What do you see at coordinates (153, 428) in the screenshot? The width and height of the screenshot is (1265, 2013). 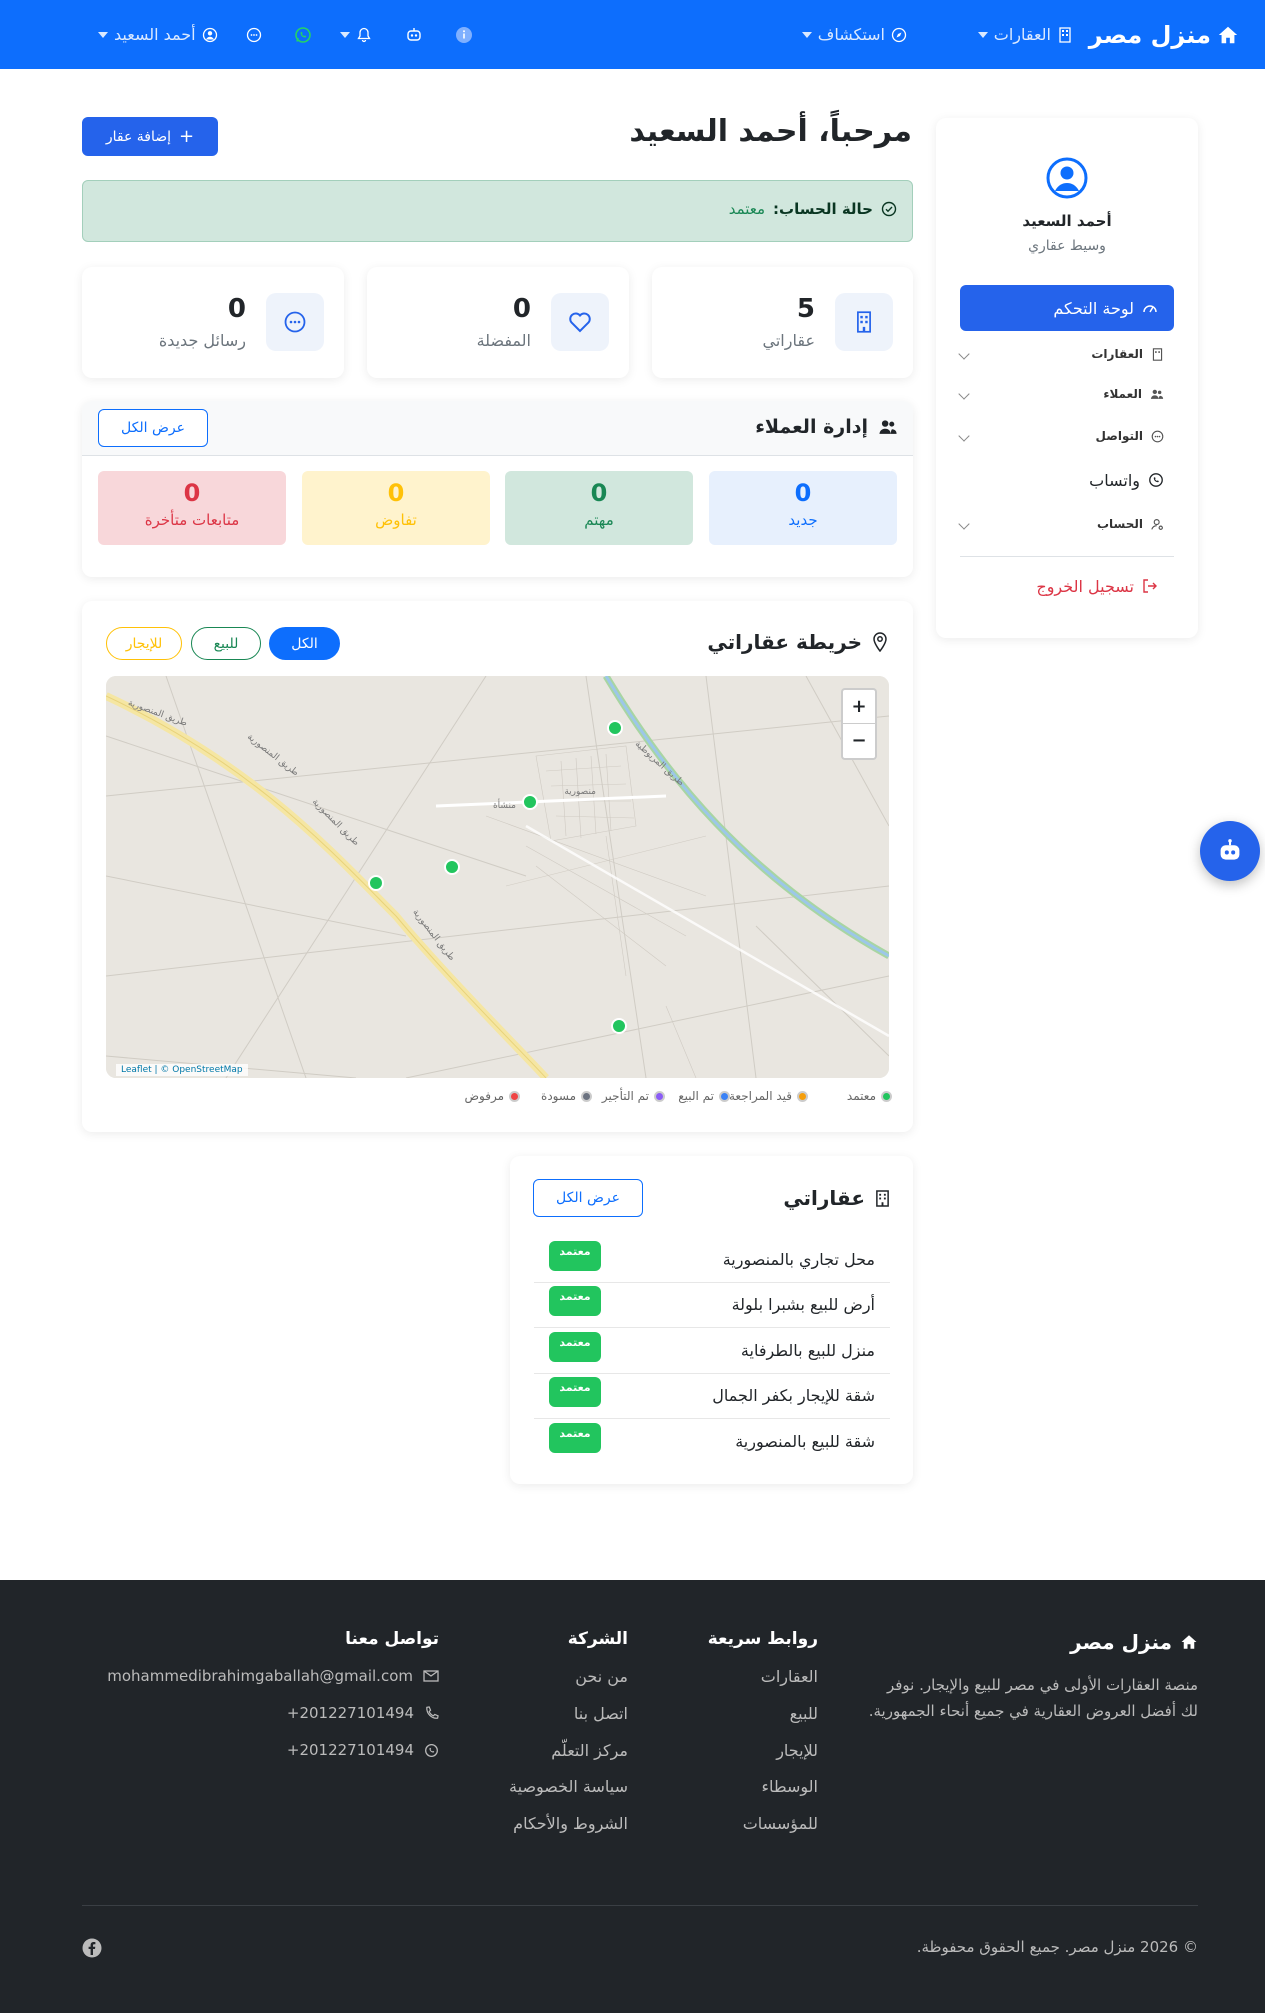 I see `clients-view-all-button: عرض الكل` at bounding box center [153, 428].